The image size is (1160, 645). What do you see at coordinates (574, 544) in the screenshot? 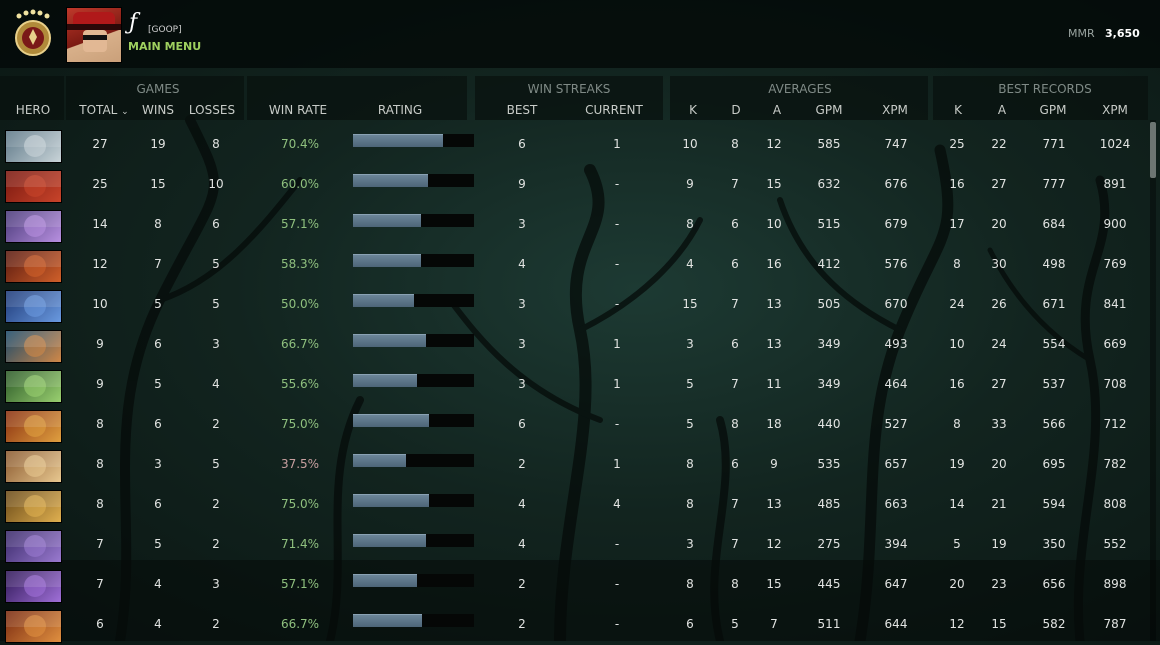
I see `table-row: 7 5 2 71.4% 4-3 7 12 275 394 5 19 350 552` at bounding box center [574, 544].